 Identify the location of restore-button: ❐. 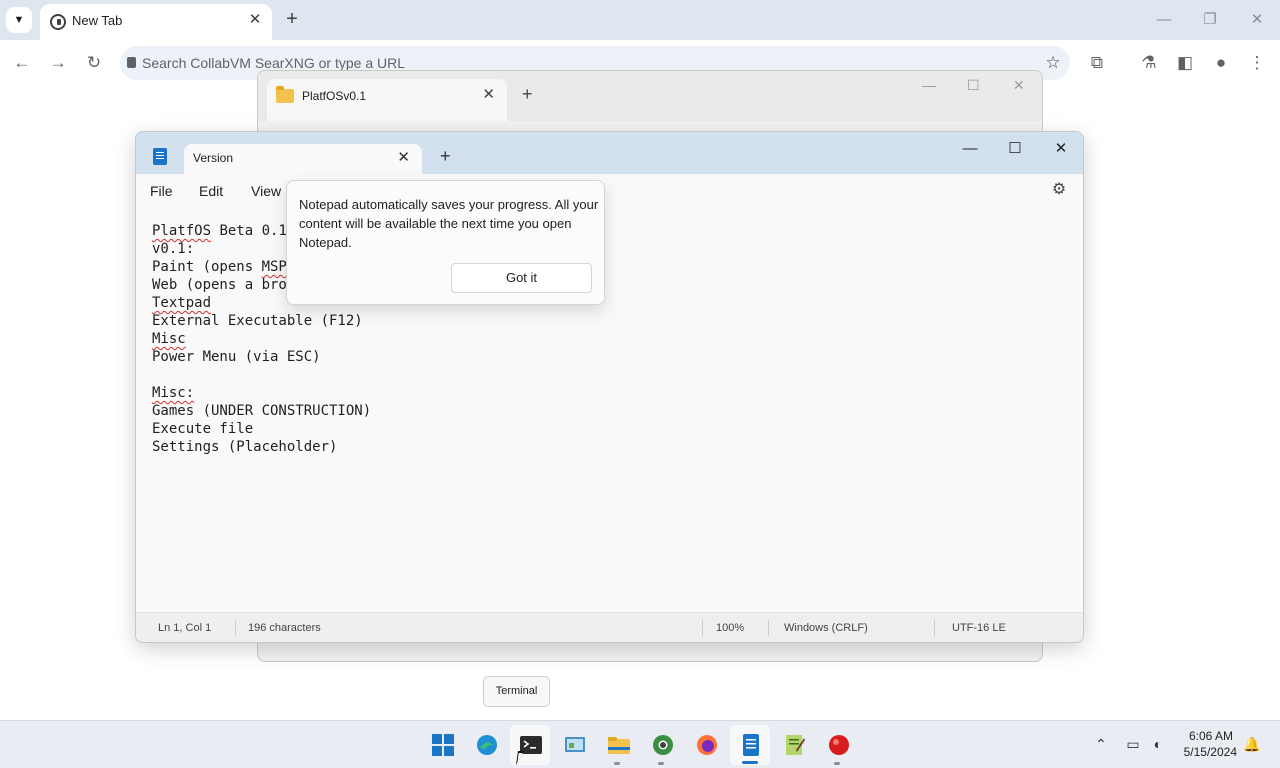
(1210, 20).